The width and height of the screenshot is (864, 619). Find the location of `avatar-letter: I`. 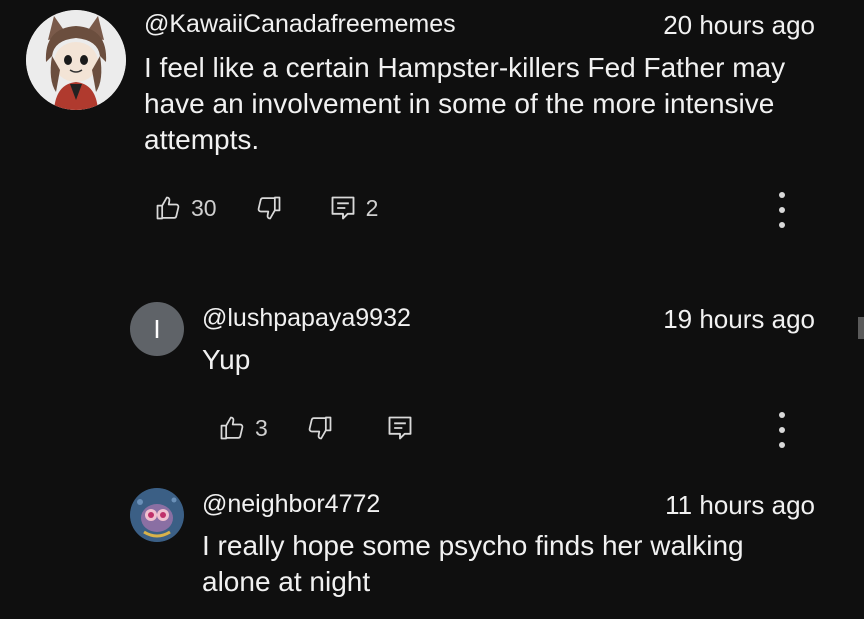

avatar-letter: I is located at coordinates (157, 328).